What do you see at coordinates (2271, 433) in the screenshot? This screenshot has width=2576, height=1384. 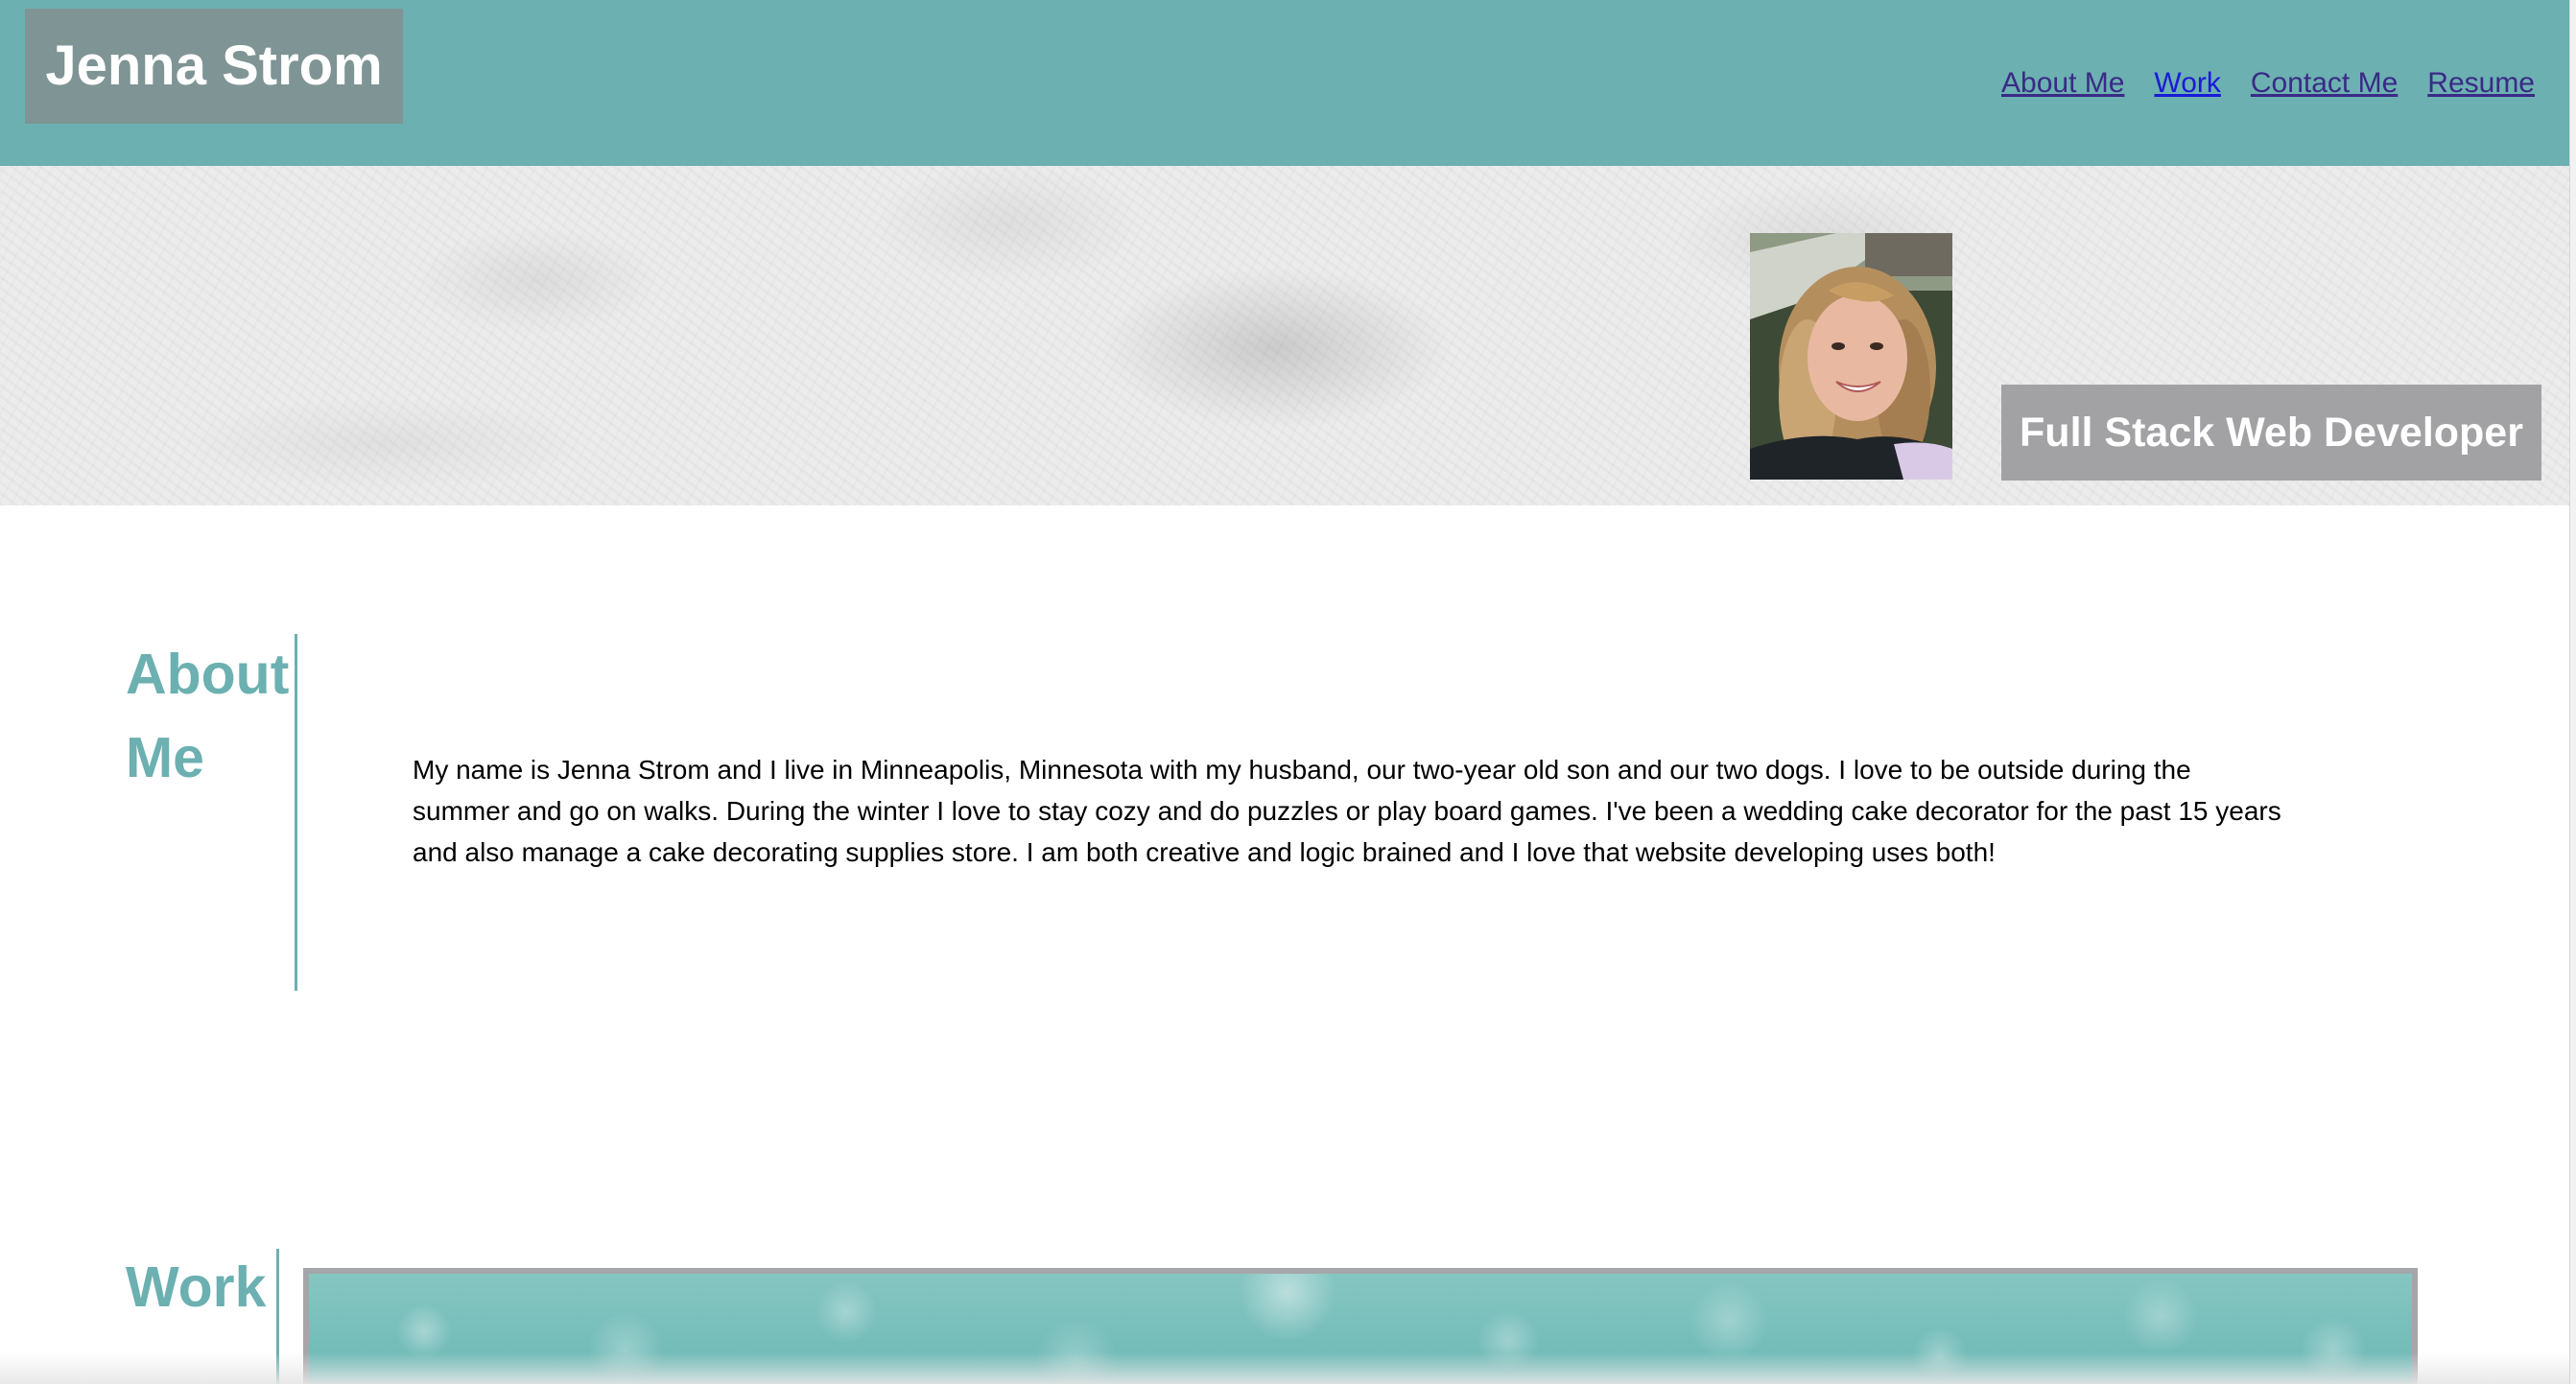 I see `hero-tagline: Full Stack Web Developer` at bounding box center [2271, 433].